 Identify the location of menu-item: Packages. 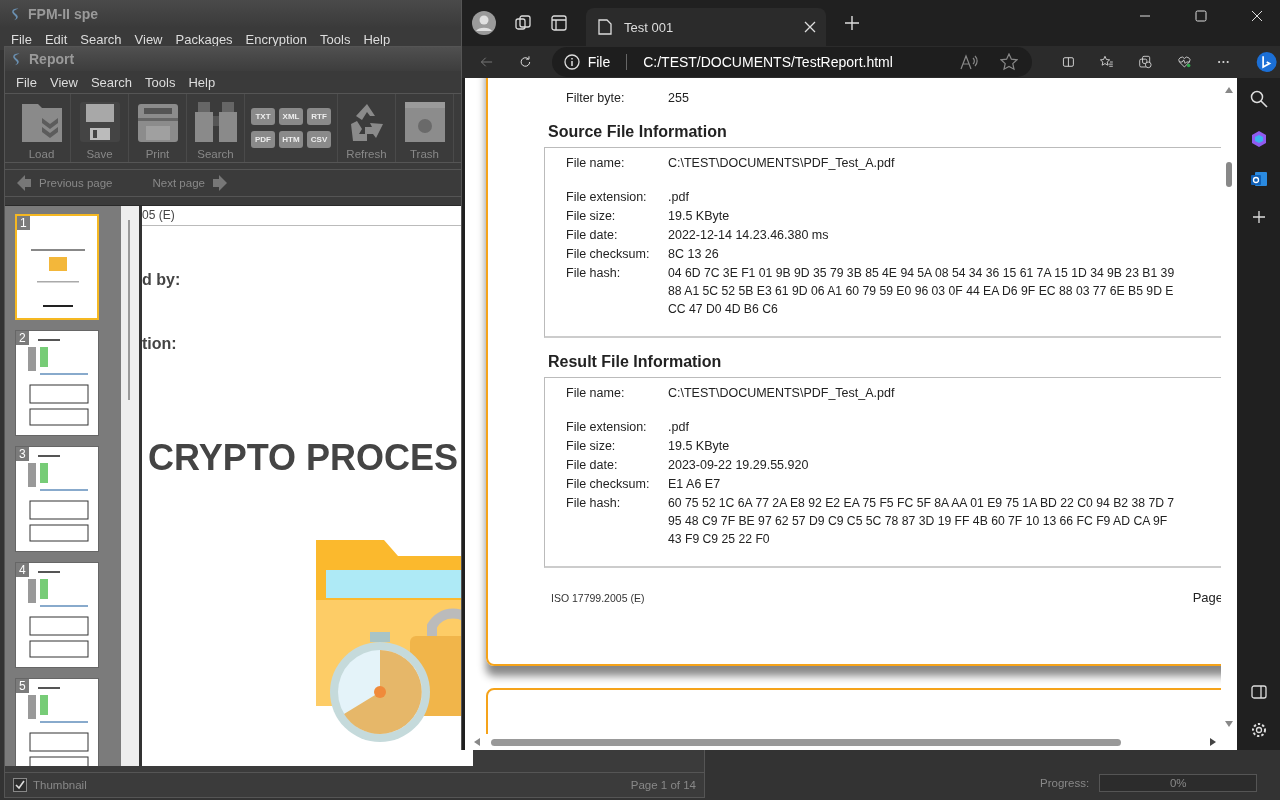
(204, 39).